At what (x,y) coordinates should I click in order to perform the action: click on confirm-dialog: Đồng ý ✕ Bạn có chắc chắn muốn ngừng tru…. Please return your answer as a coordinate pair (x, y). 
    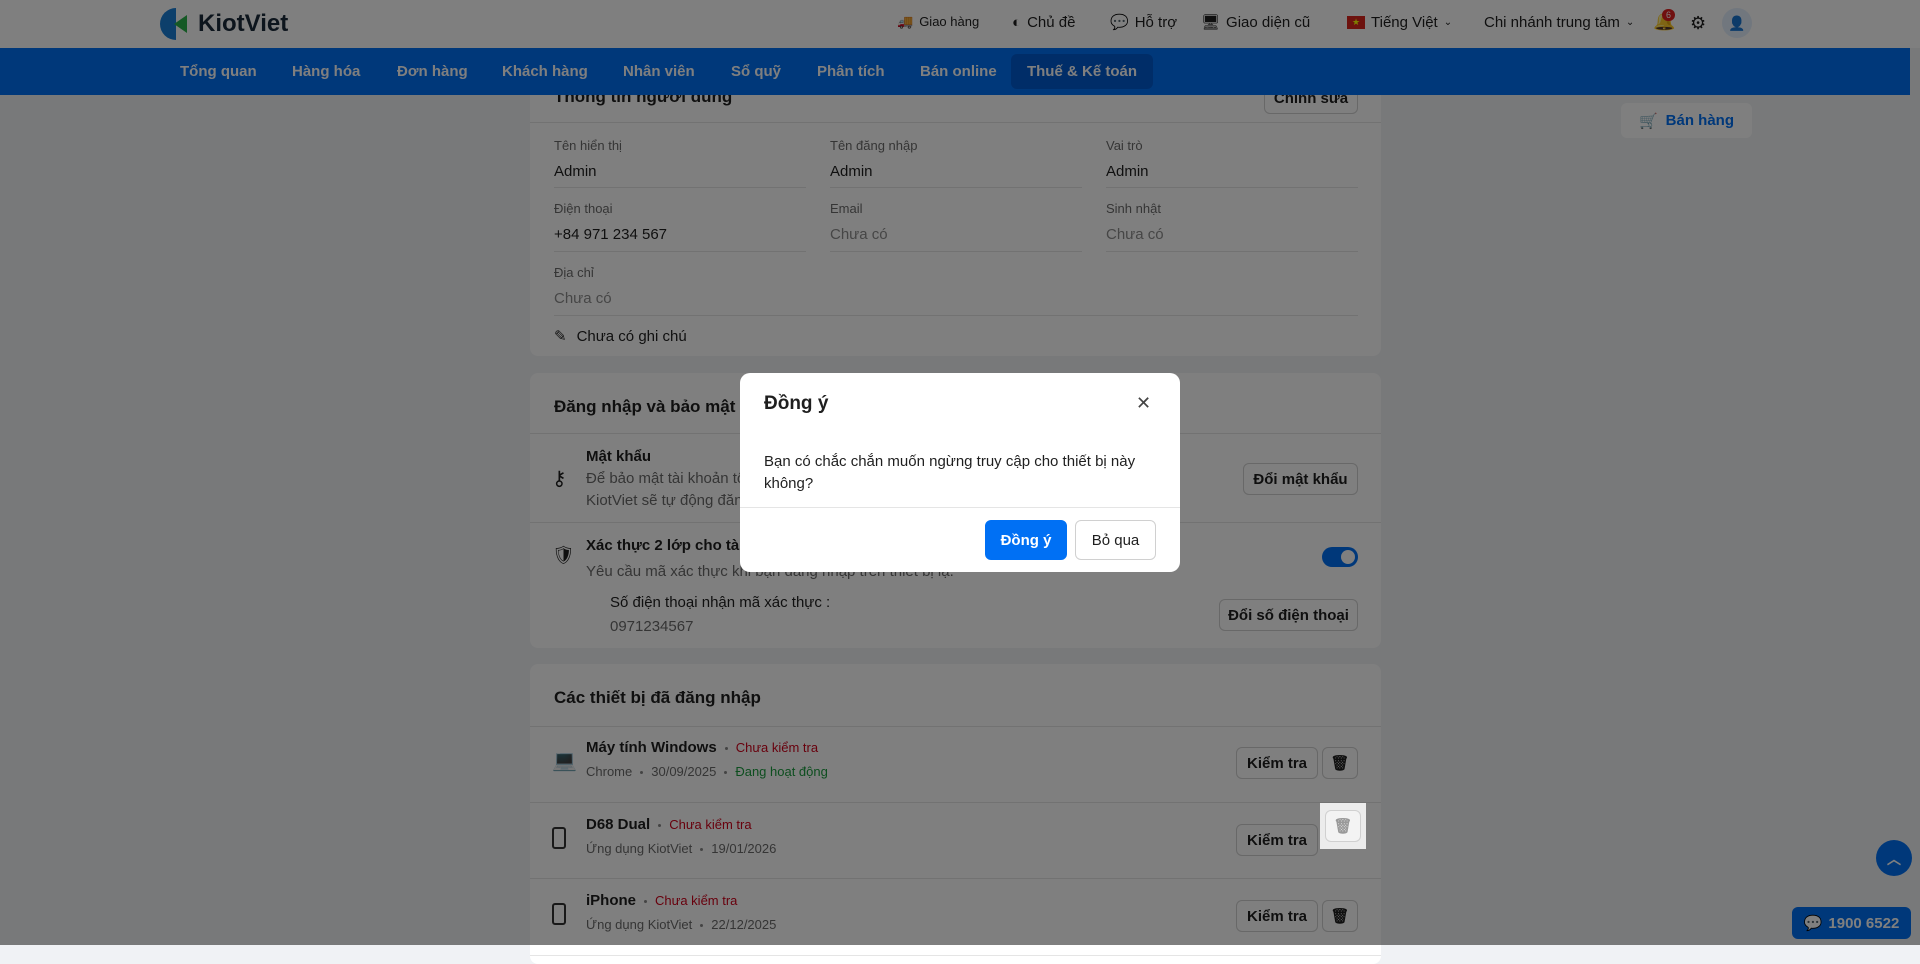
    Looking at the image, I should click on (960, 472).